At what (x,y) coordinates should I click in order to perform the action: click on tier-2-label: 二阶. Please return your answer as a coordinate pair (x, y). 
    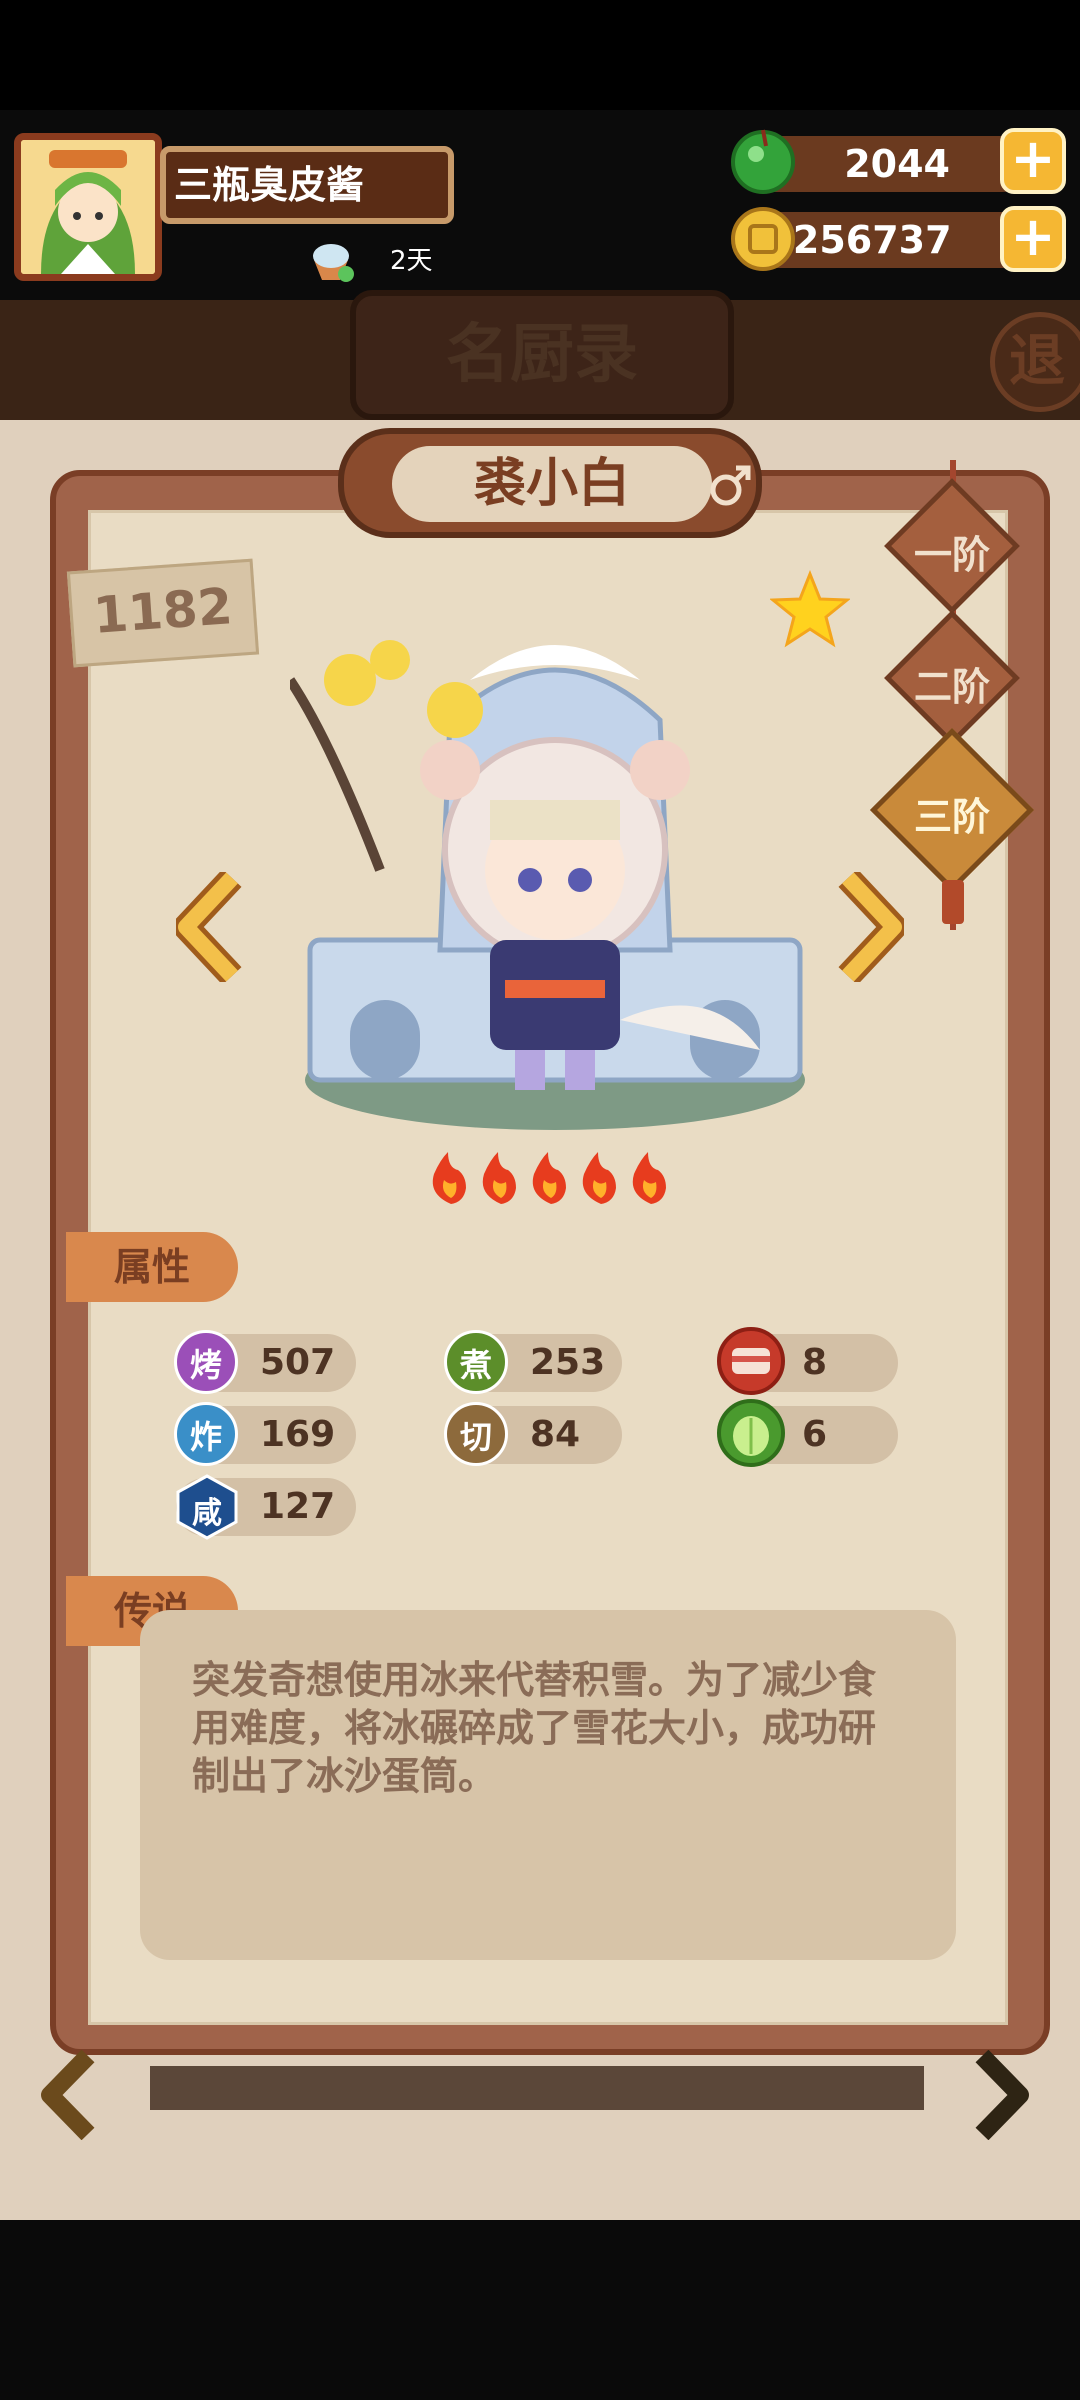
    Looking at the image, I should click on (951, 687).